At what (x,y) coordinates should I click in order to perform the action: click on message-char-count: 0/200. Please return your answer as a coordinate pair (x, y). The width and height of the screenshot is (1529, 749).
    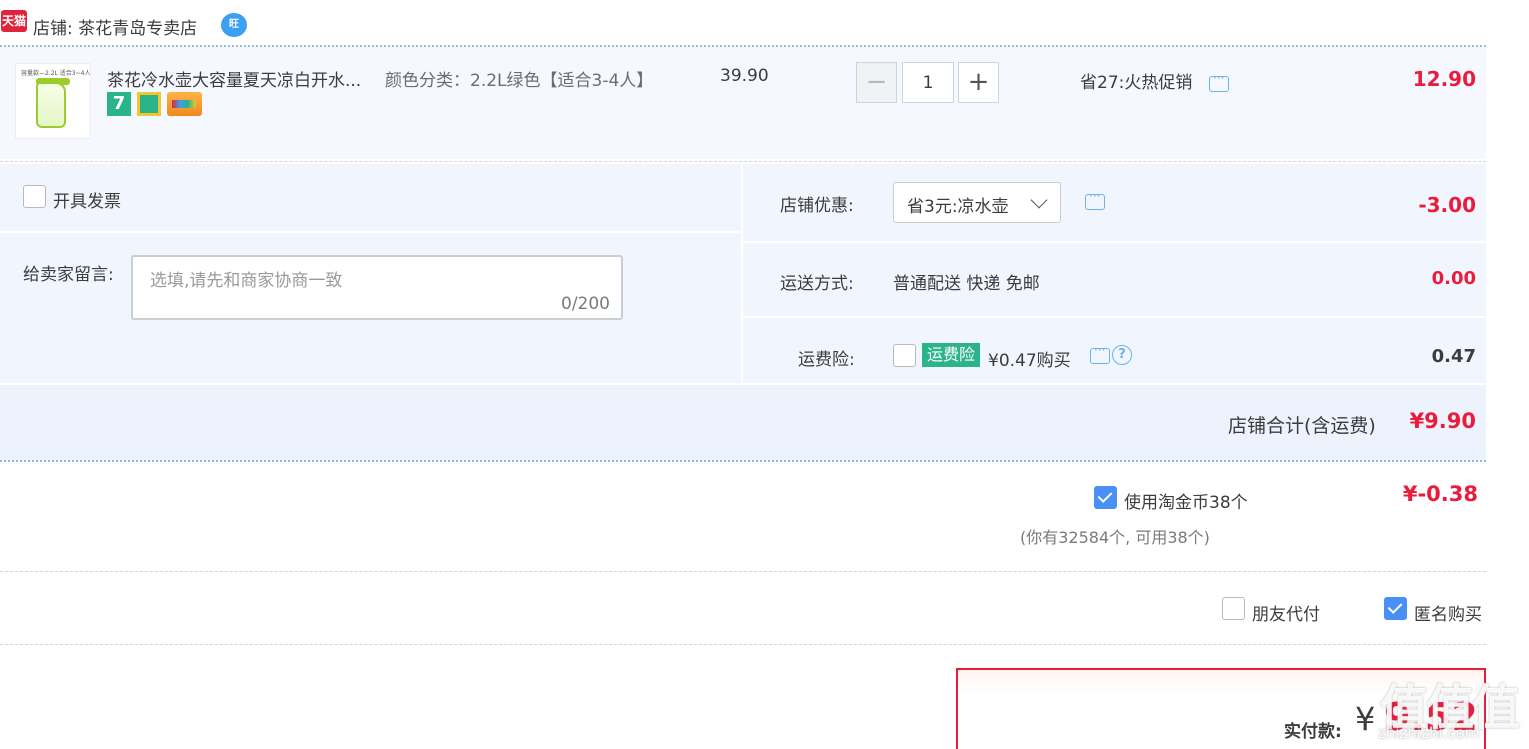
    Looking at the image, I should click on (585, 304).